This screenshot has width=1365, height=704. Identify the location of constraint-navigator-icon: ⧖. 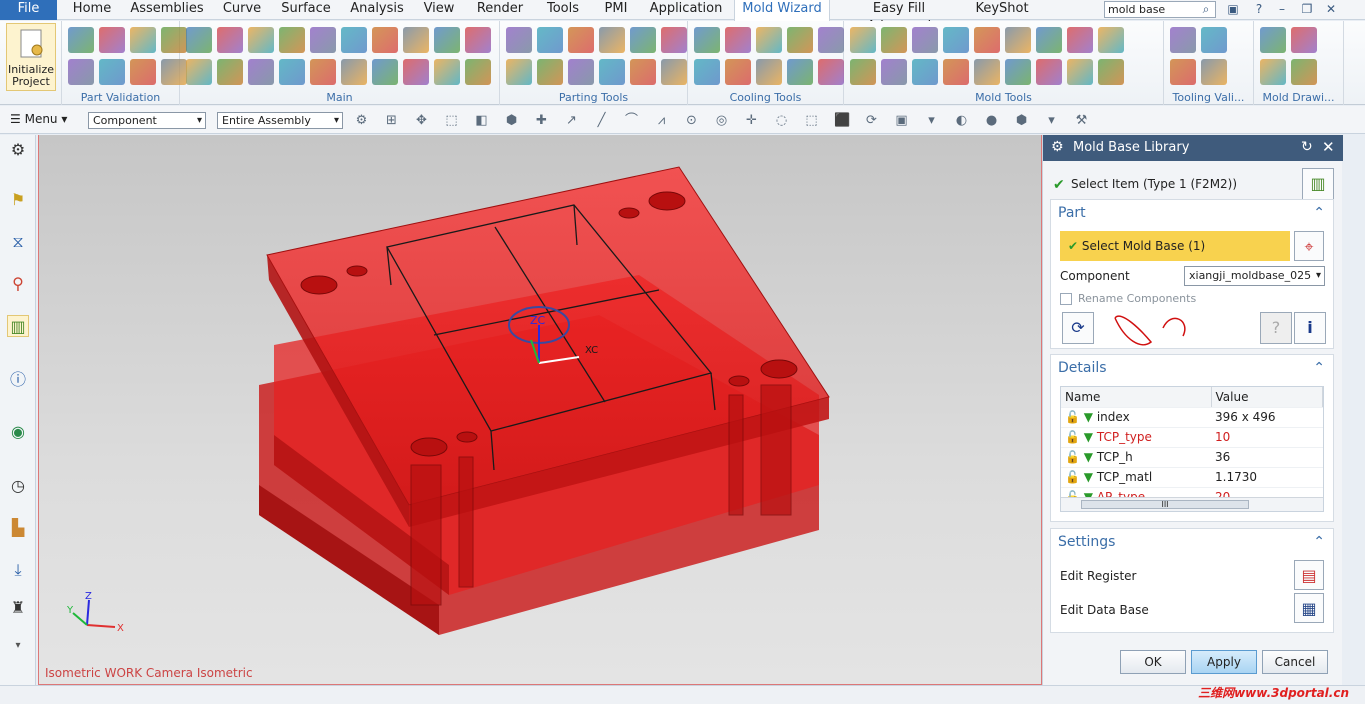
(18, 242).